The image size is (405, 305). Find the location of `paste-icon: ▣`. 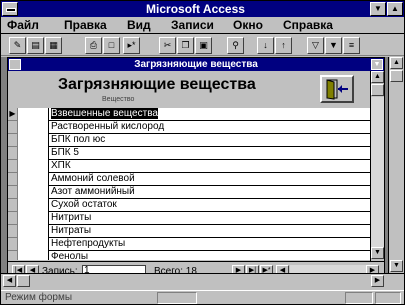

paste-icon: ▣ is located at coordinates (203, 45).